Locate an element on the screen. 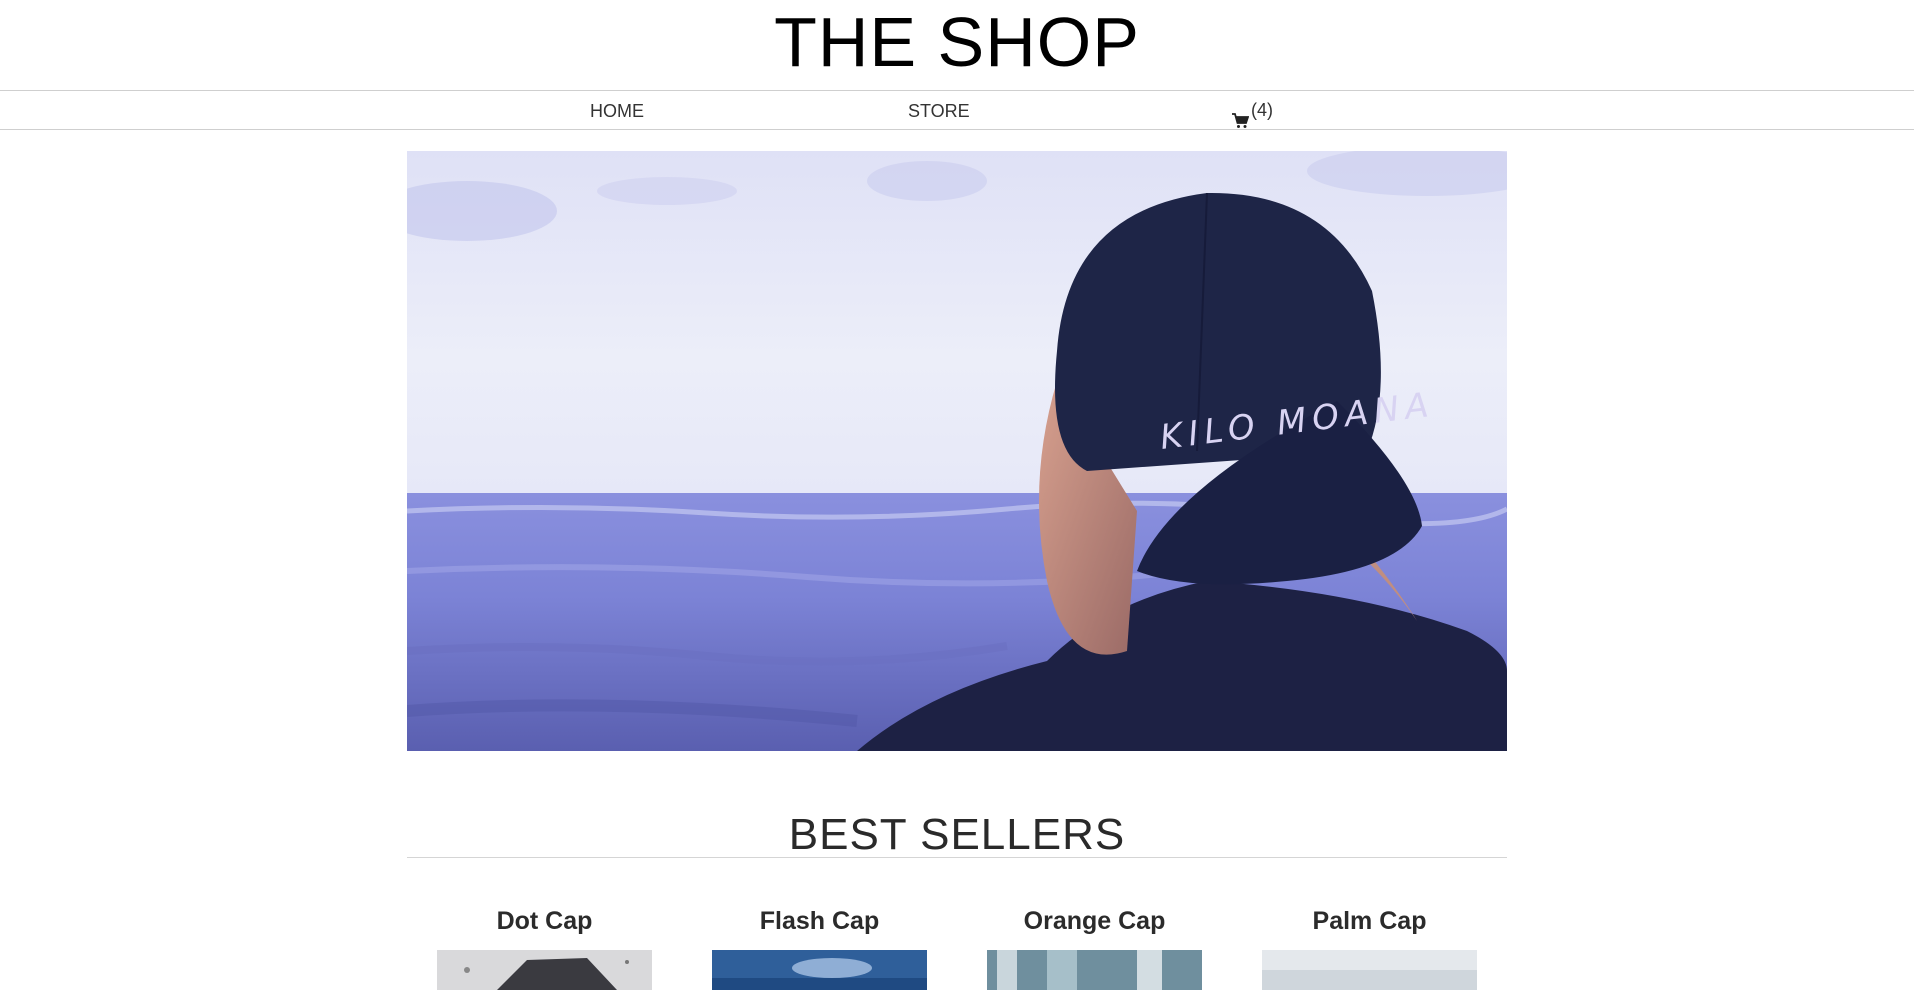 The image size is (1914, 990). nav-store-link: STORE is located at coordinates (939, 110).